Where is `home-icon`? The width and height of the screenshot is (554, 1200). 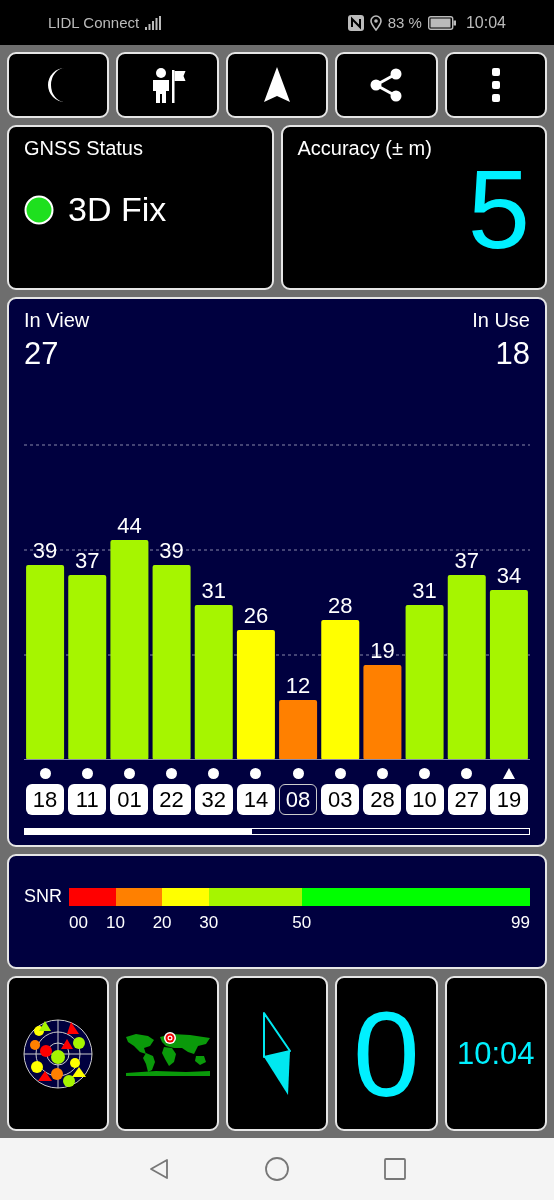
home-icon is located at coordinates (277, 1169).